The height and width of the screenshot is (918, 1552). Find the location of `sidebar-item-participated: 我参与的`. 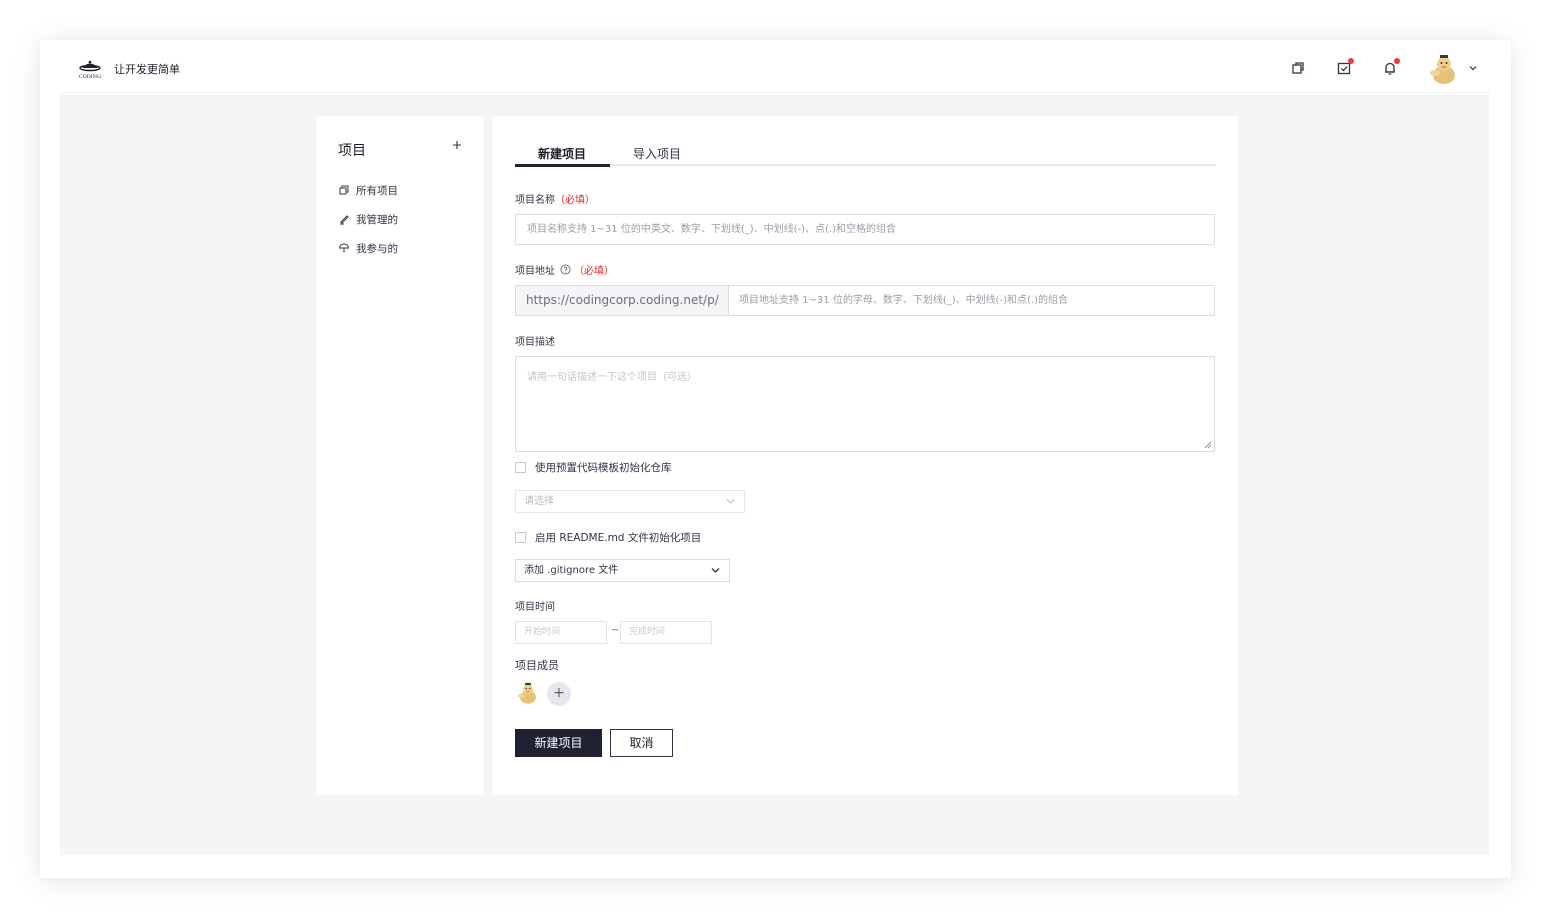

sidebar-item-participated: 我参与的 is located at coordinates (368, 248).